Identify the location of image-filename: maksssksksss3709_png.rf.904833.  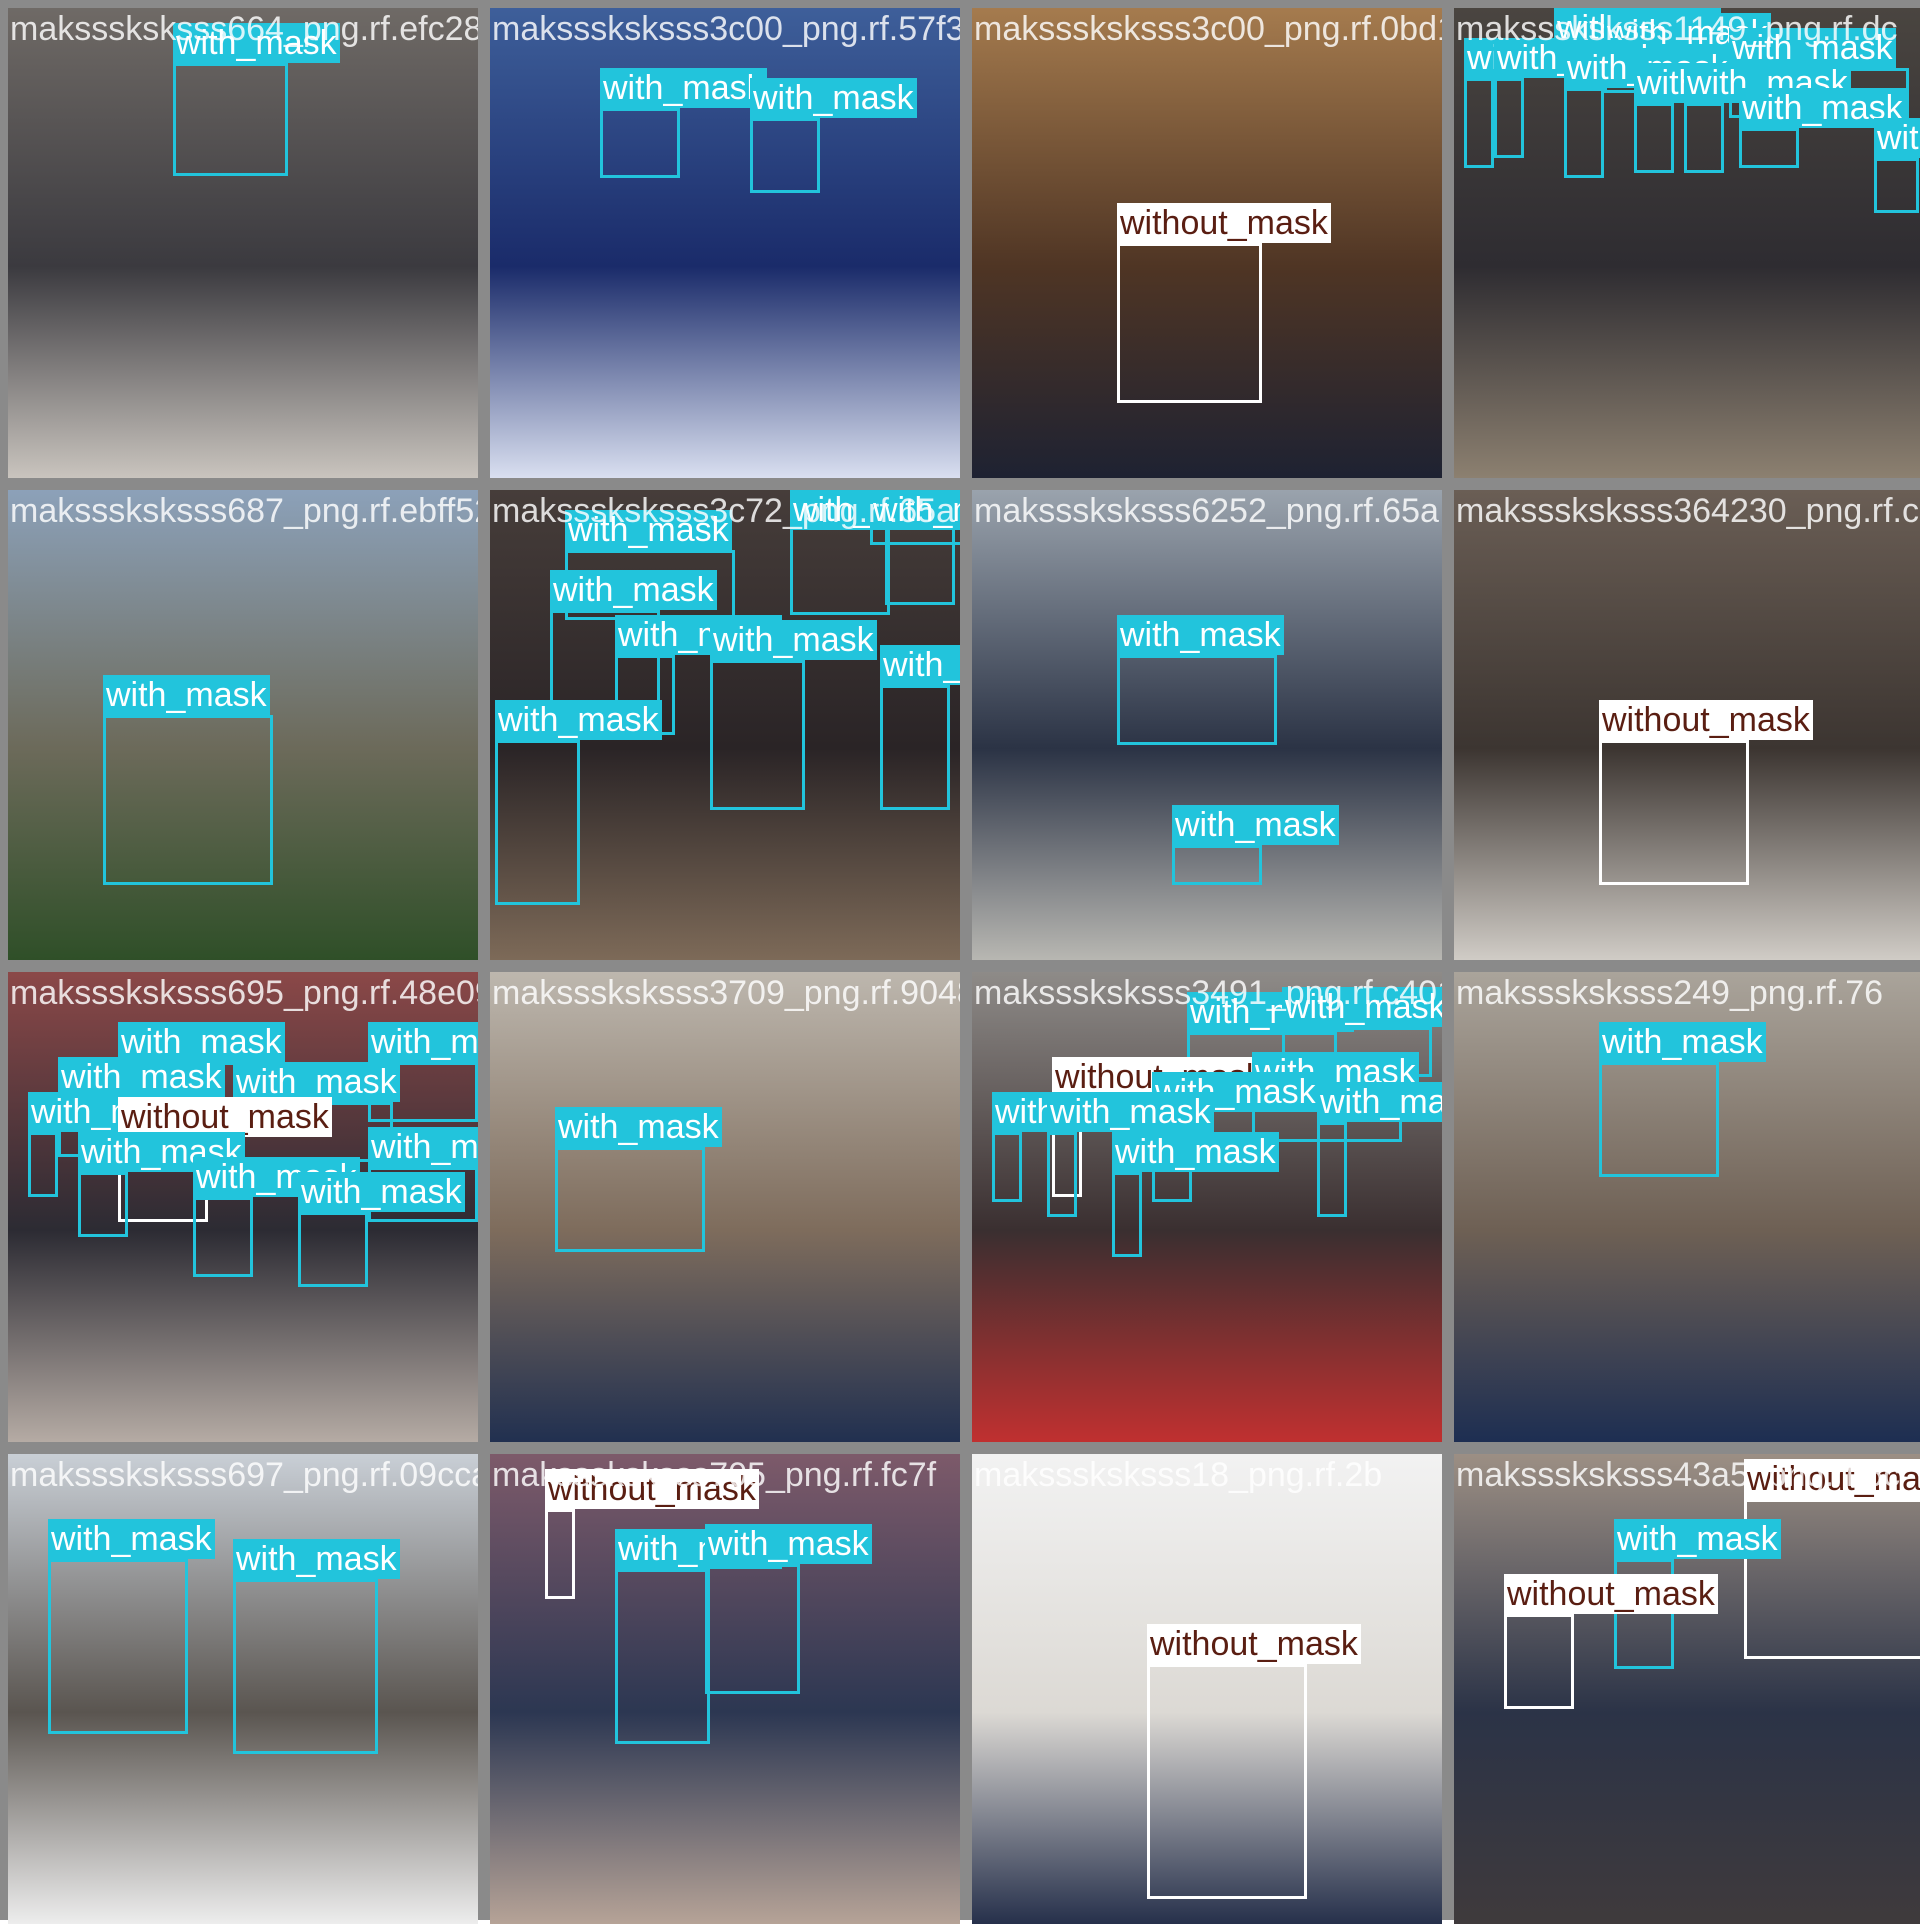
(726, 993).